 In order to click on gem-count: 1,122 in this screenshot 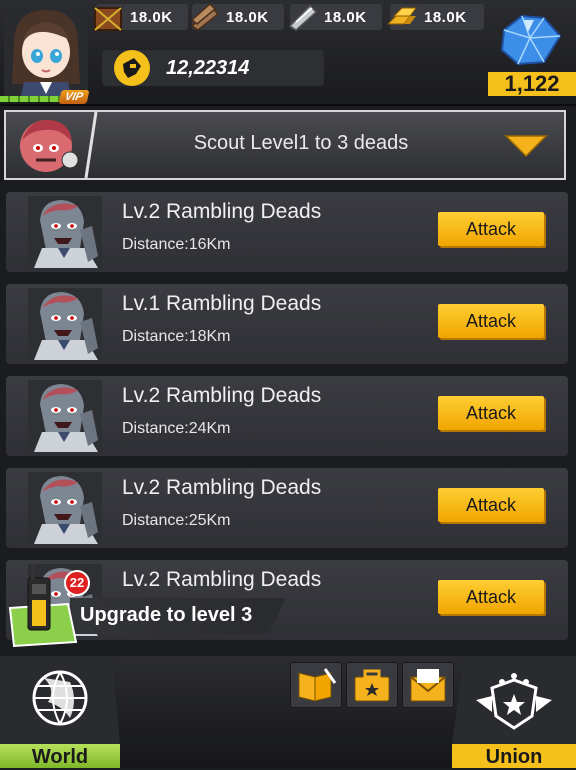, I will do `click(532, 84)`.